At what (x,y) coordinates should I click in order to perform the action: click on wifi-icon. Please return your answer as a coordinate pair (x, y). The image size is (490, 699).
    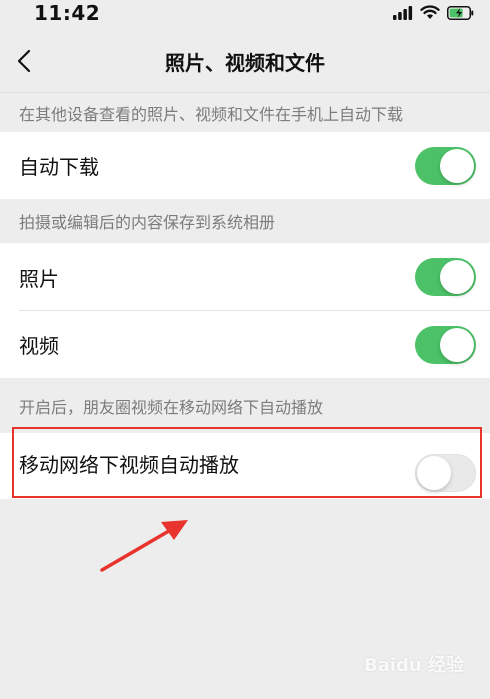
    Looking at the image, I should click on (430, 12).